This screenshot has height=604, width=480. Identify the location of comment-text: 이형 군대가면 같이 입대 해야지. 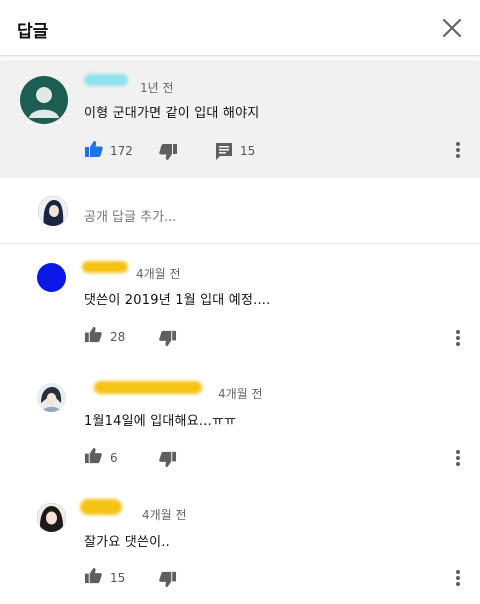
(172, 113).